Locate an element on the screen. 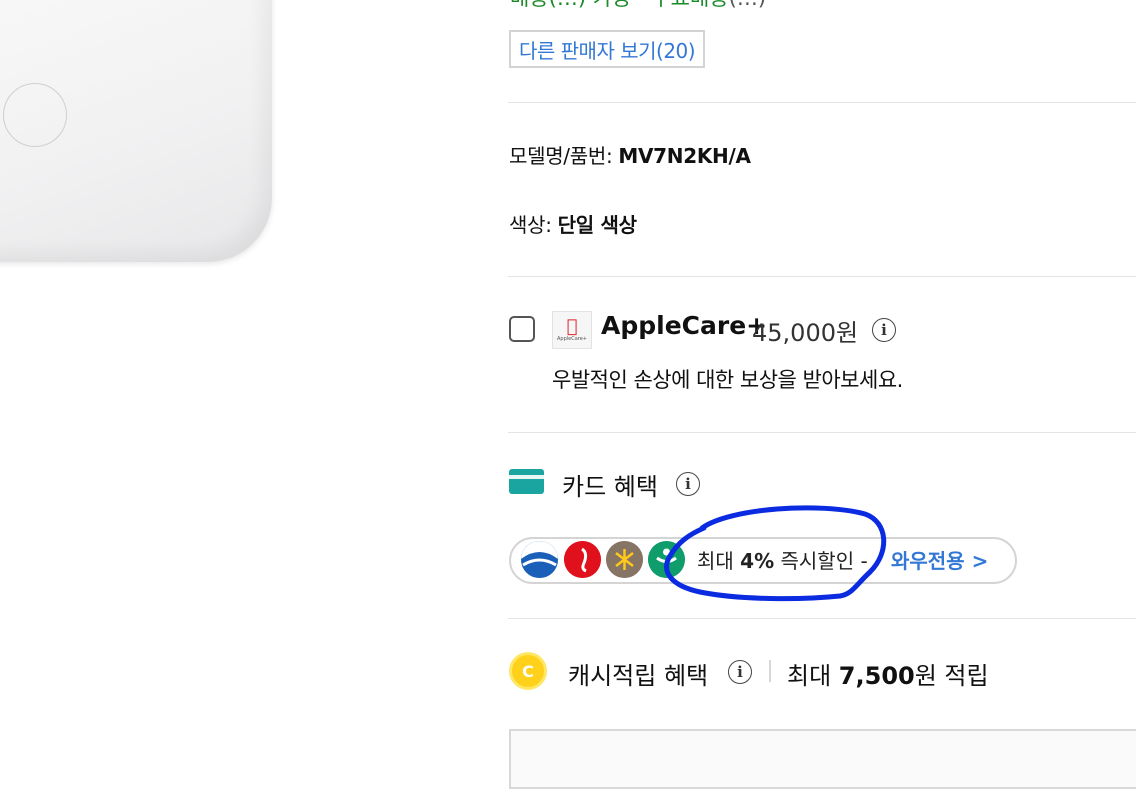 The image size is (1136, 789). applecare-logo:  AppleCare+ is located at coordinates (572, 330).